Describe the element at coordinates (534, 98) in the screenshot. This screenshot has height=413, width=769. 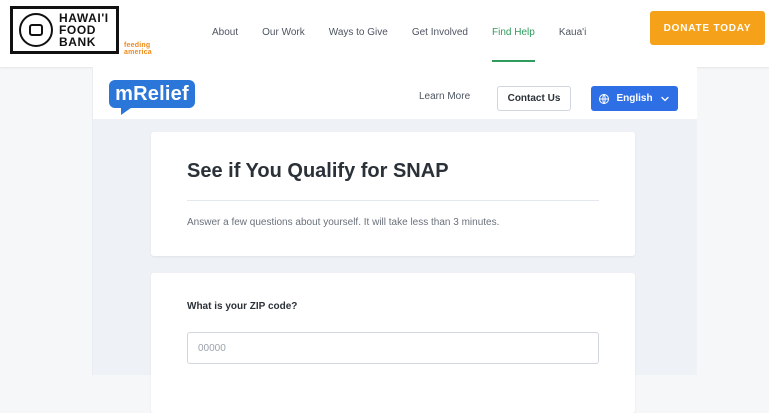
I see `contact-us-button: Contact Us` at that location.